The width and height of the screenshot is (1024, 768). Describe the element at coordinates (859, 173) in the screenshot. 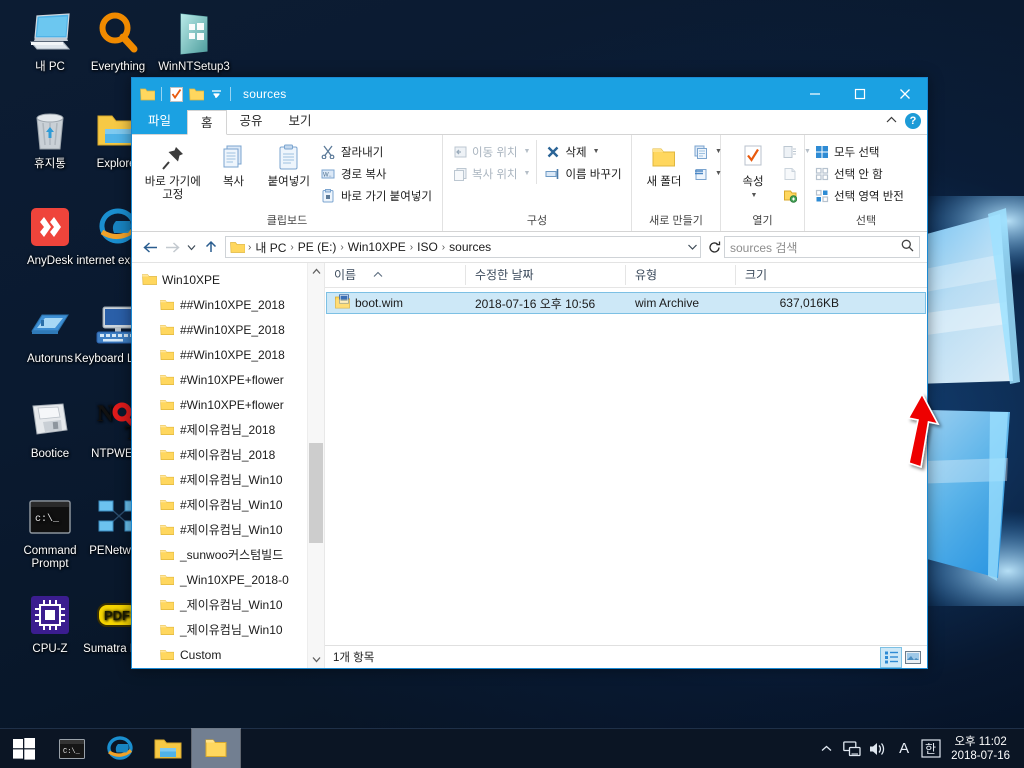

I see `select-none-button: 선택 안 함` at that location.